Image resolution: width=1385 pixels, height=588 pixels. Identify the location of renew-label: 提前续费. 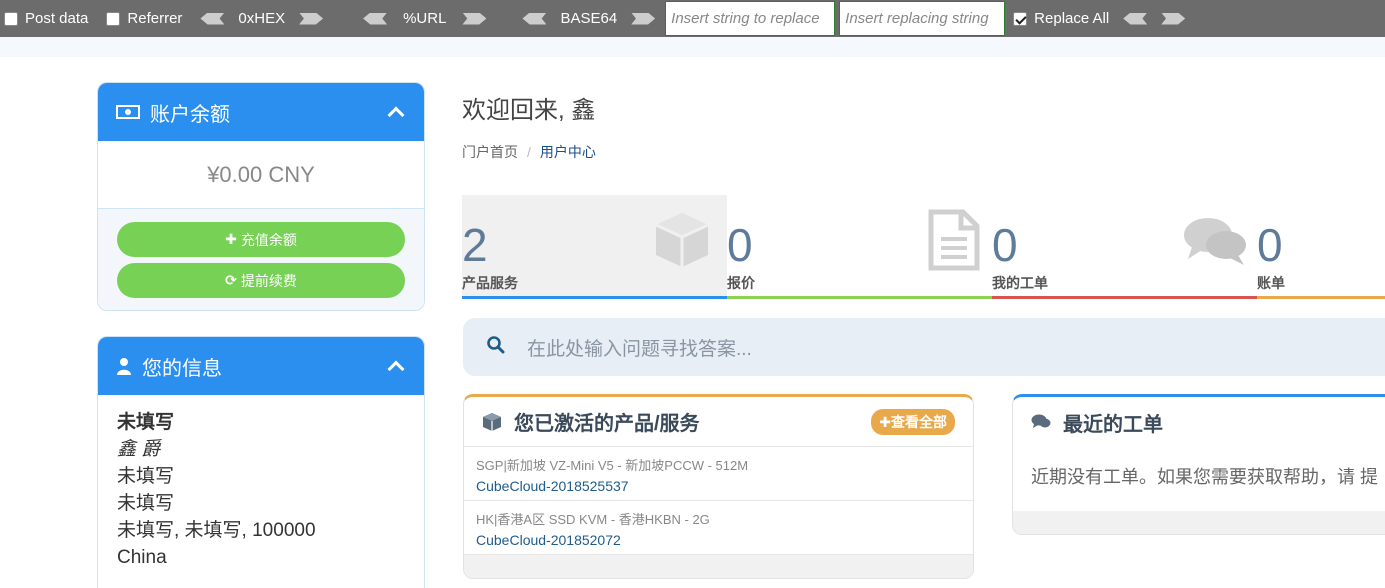
(268, 280).